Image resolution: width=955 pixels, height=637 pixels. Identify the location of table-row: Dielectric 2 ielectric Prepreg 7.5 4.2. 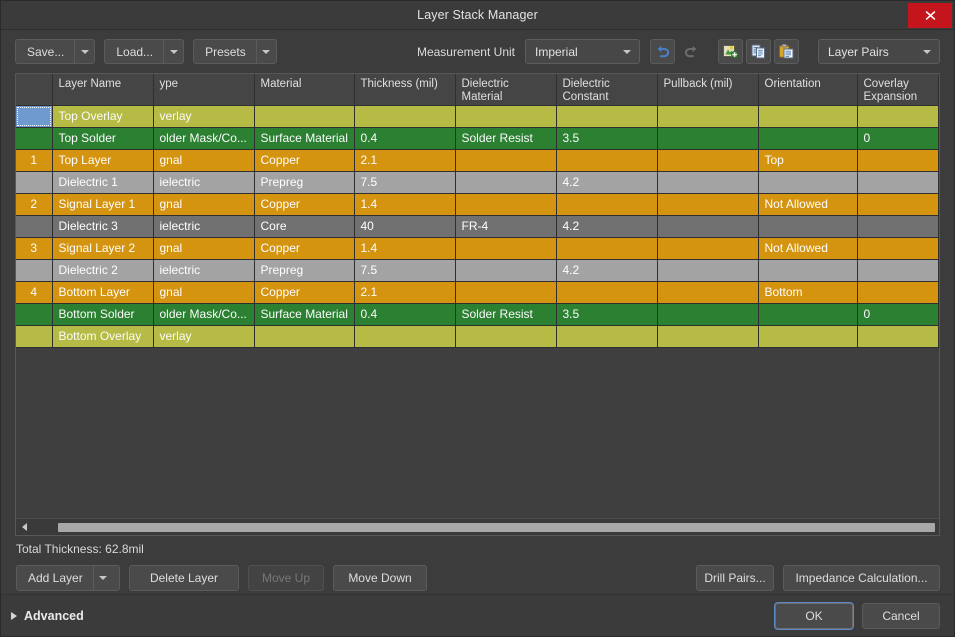
(477, 270).